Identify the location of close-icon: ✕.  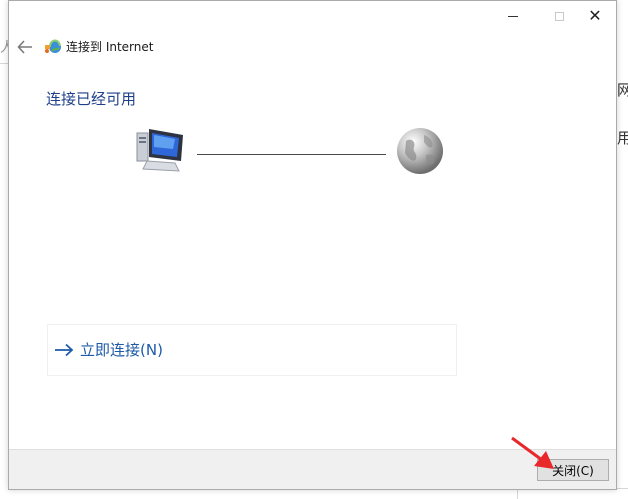
(595, 15).